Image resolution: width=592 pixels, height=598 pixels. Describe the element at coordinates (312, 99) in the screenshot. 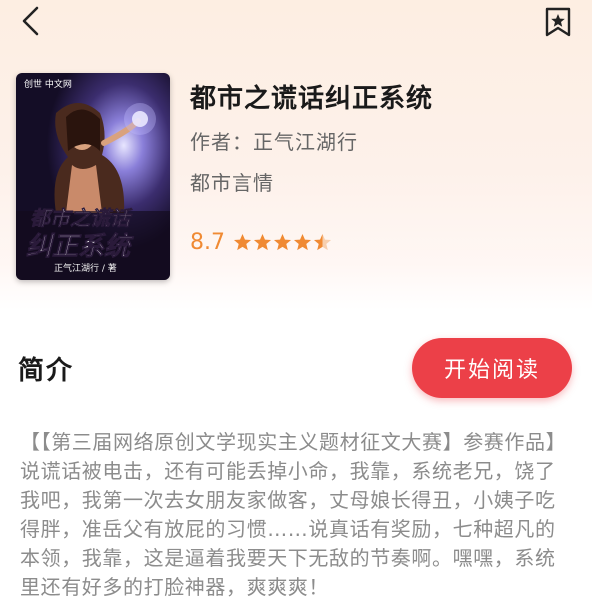

I see `book-title: 都市之谎话纠正系统` at that location.